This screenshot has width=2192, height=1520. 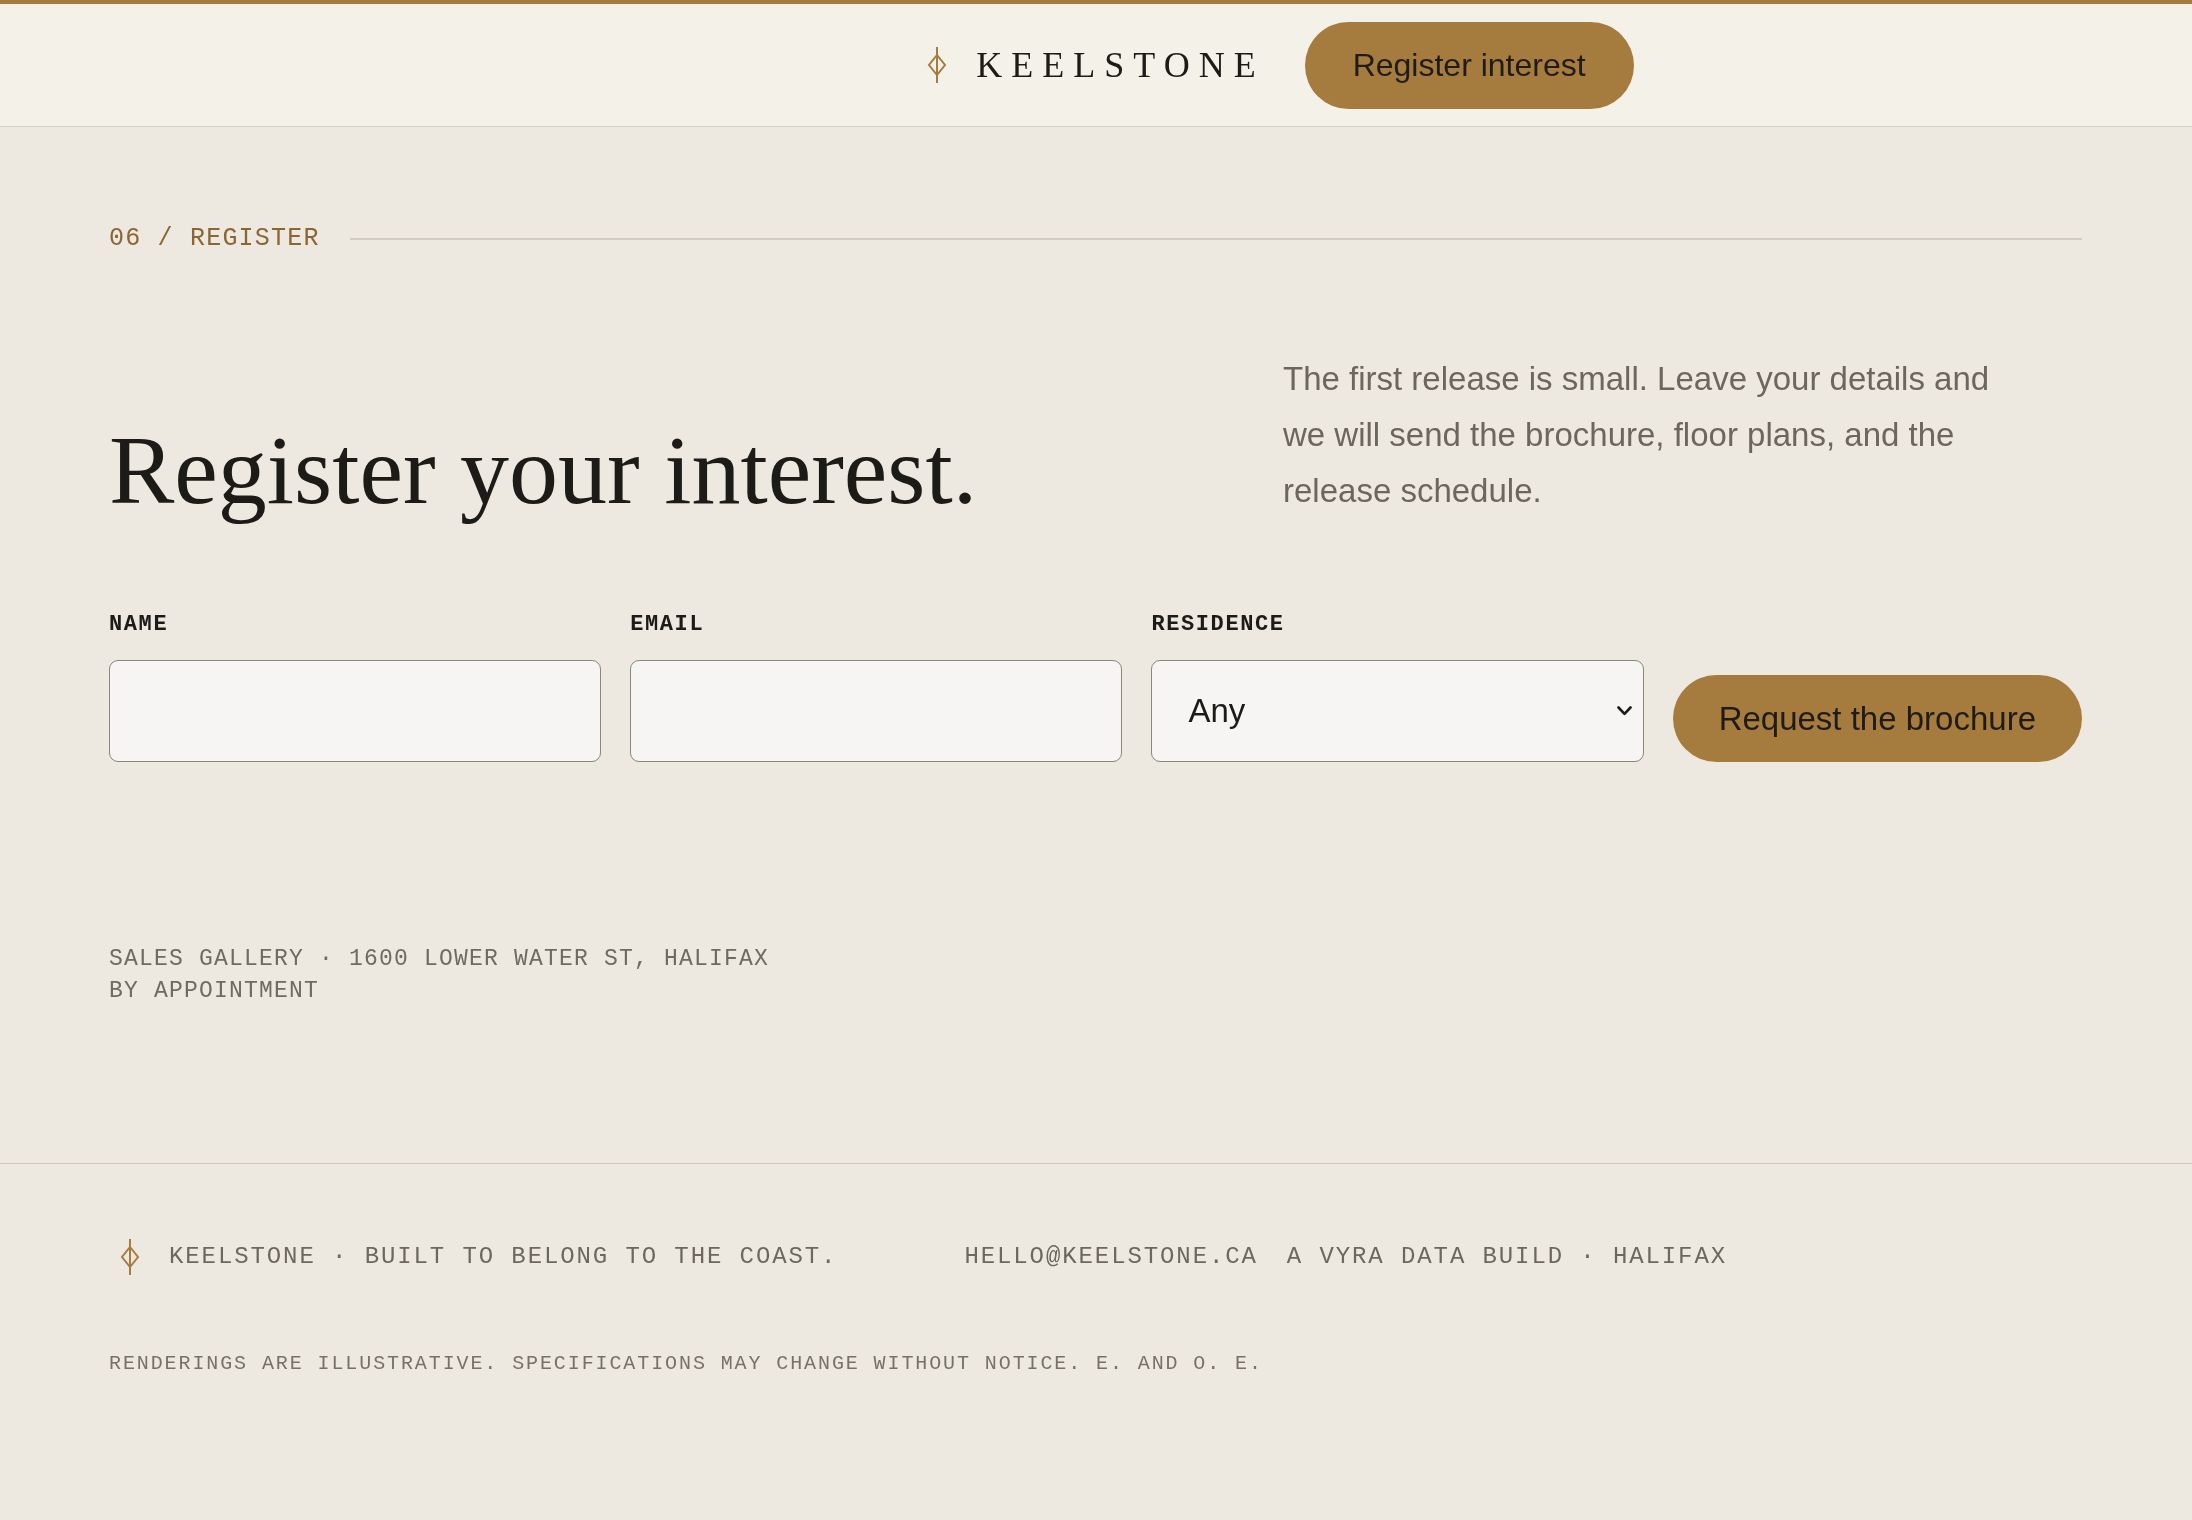 I want to click on brand-wordmark: KEELSTONE, so click(x=1120, y=65).